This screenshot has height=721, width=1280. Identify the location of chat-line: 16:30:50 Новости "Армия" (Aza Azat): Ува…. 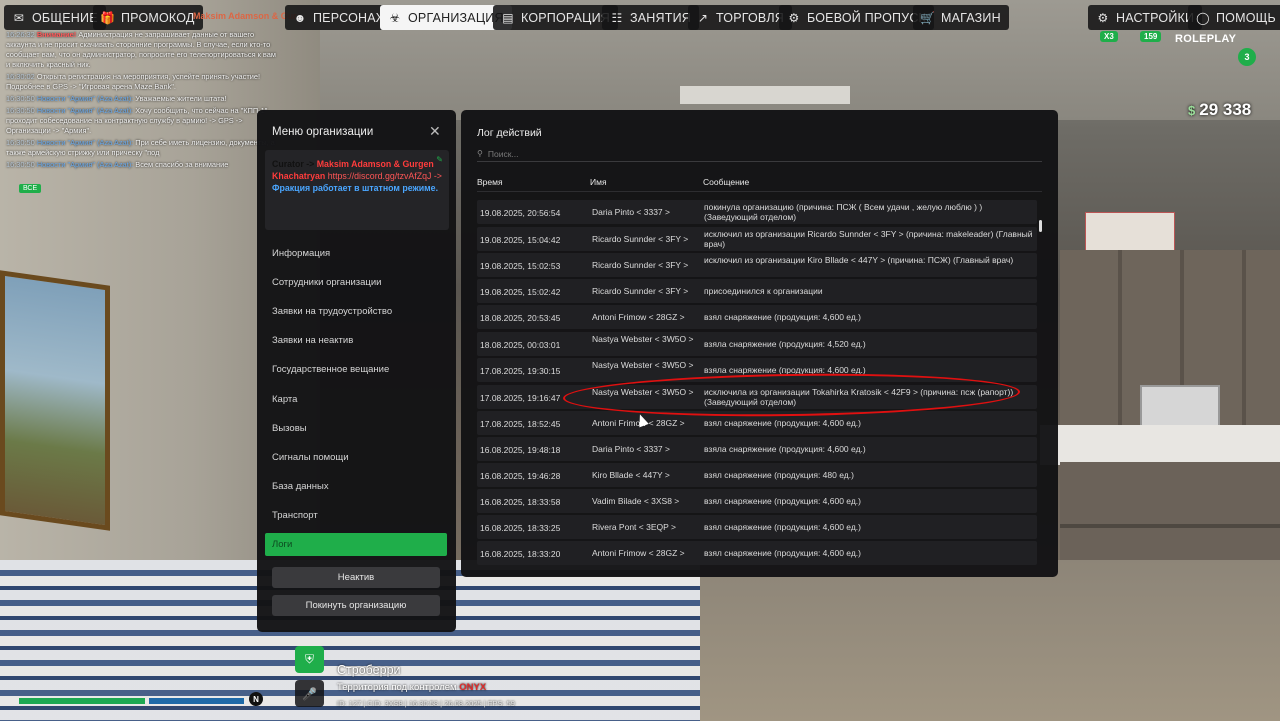
(116, 98).